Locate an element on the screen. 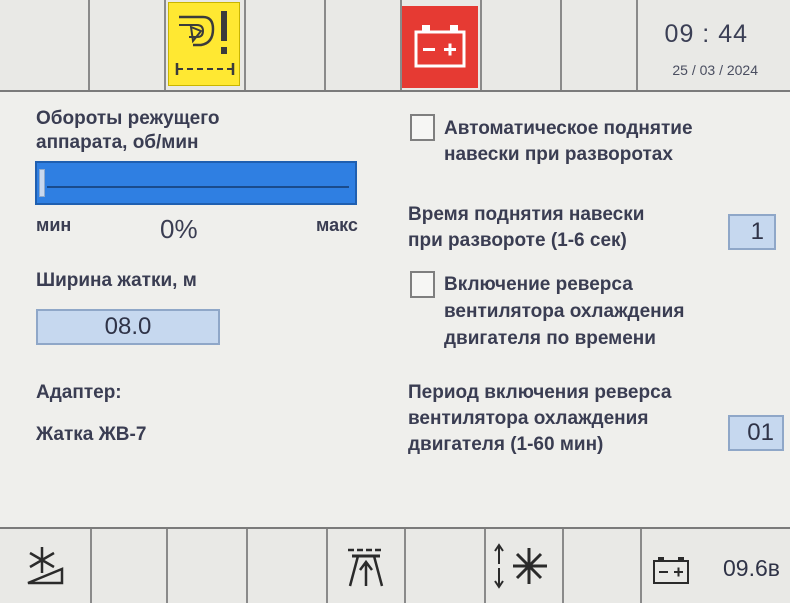 The width and height of the screenshot is (790, 603). fan-reverse-period-label-2: вентилятора охлаждения is located at coordinates (528, 418).